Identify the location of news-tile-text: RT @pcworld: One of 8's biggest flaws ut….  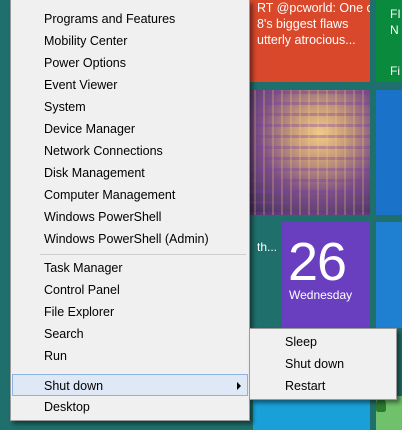
(313, 24).